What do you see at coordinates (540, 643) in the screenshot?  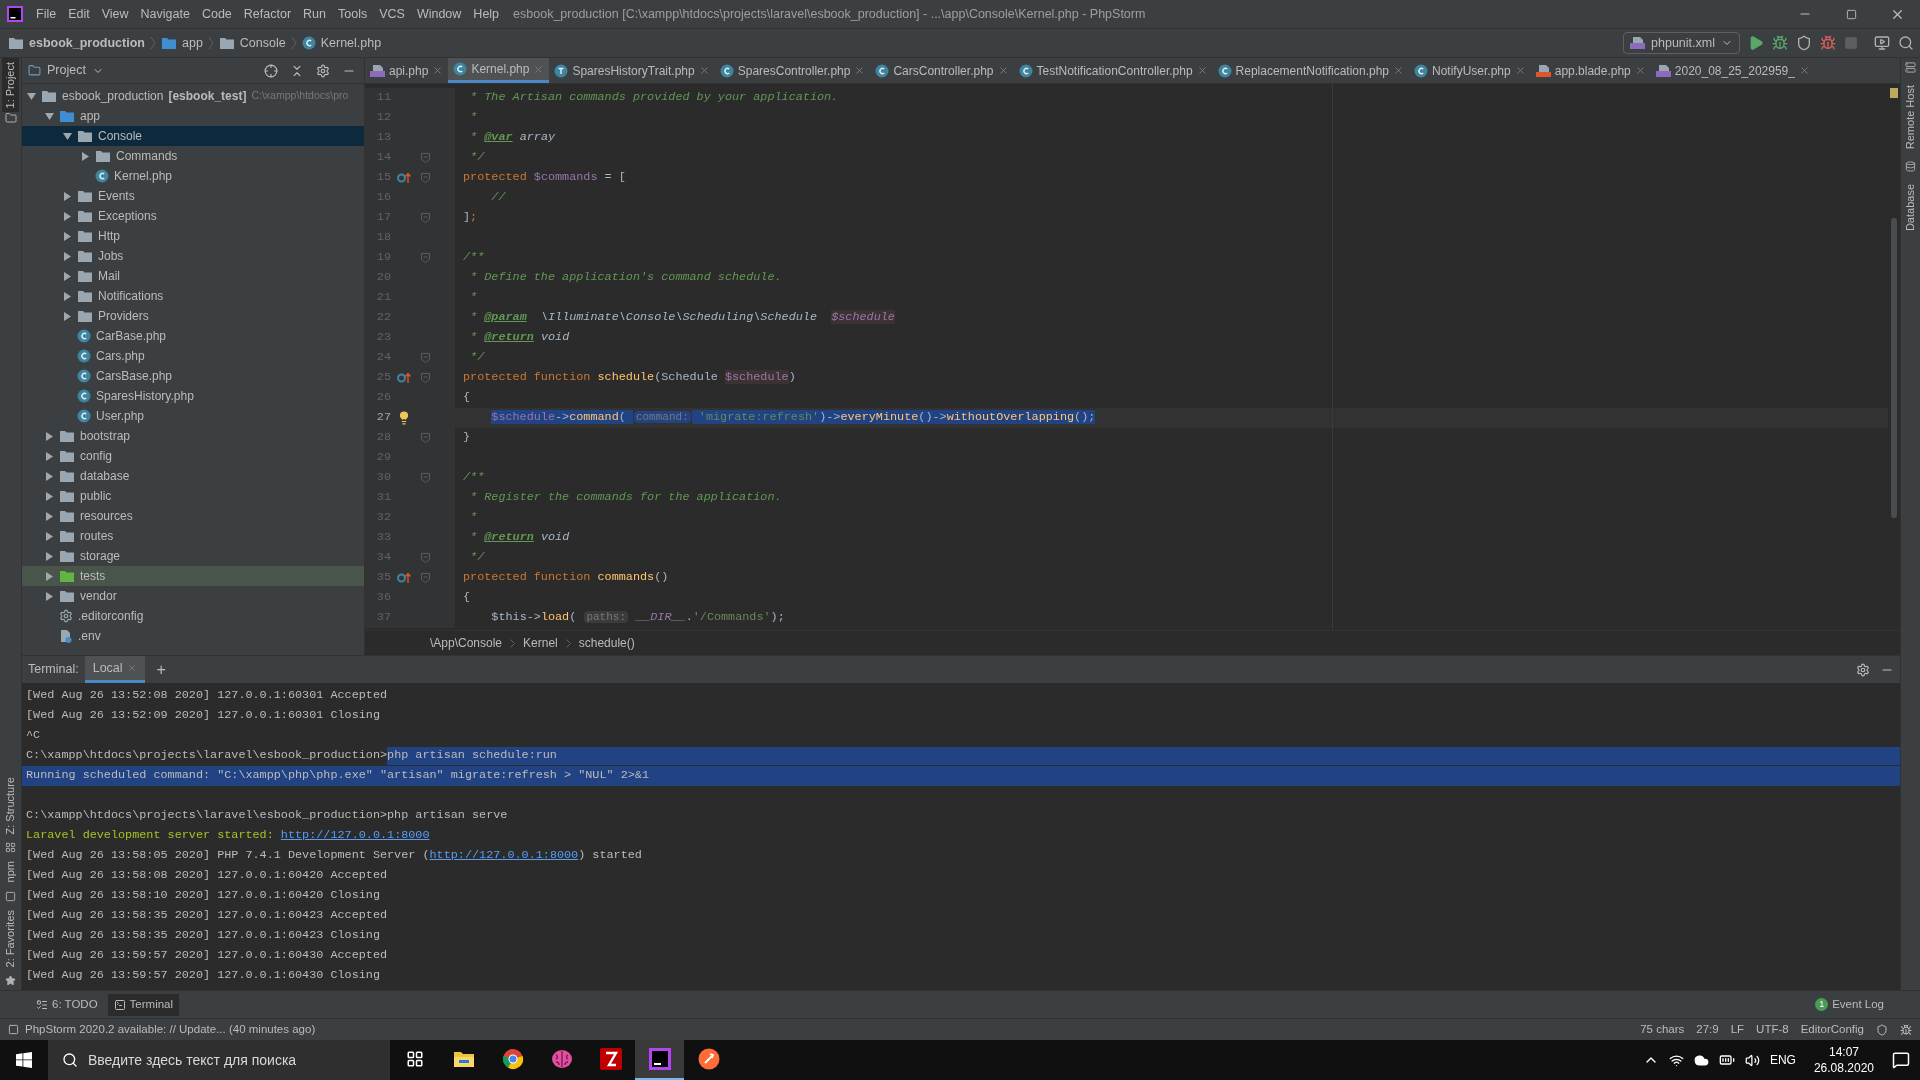 I see `breadcrumb-item: Kernel` at bounding box center [540, 643].